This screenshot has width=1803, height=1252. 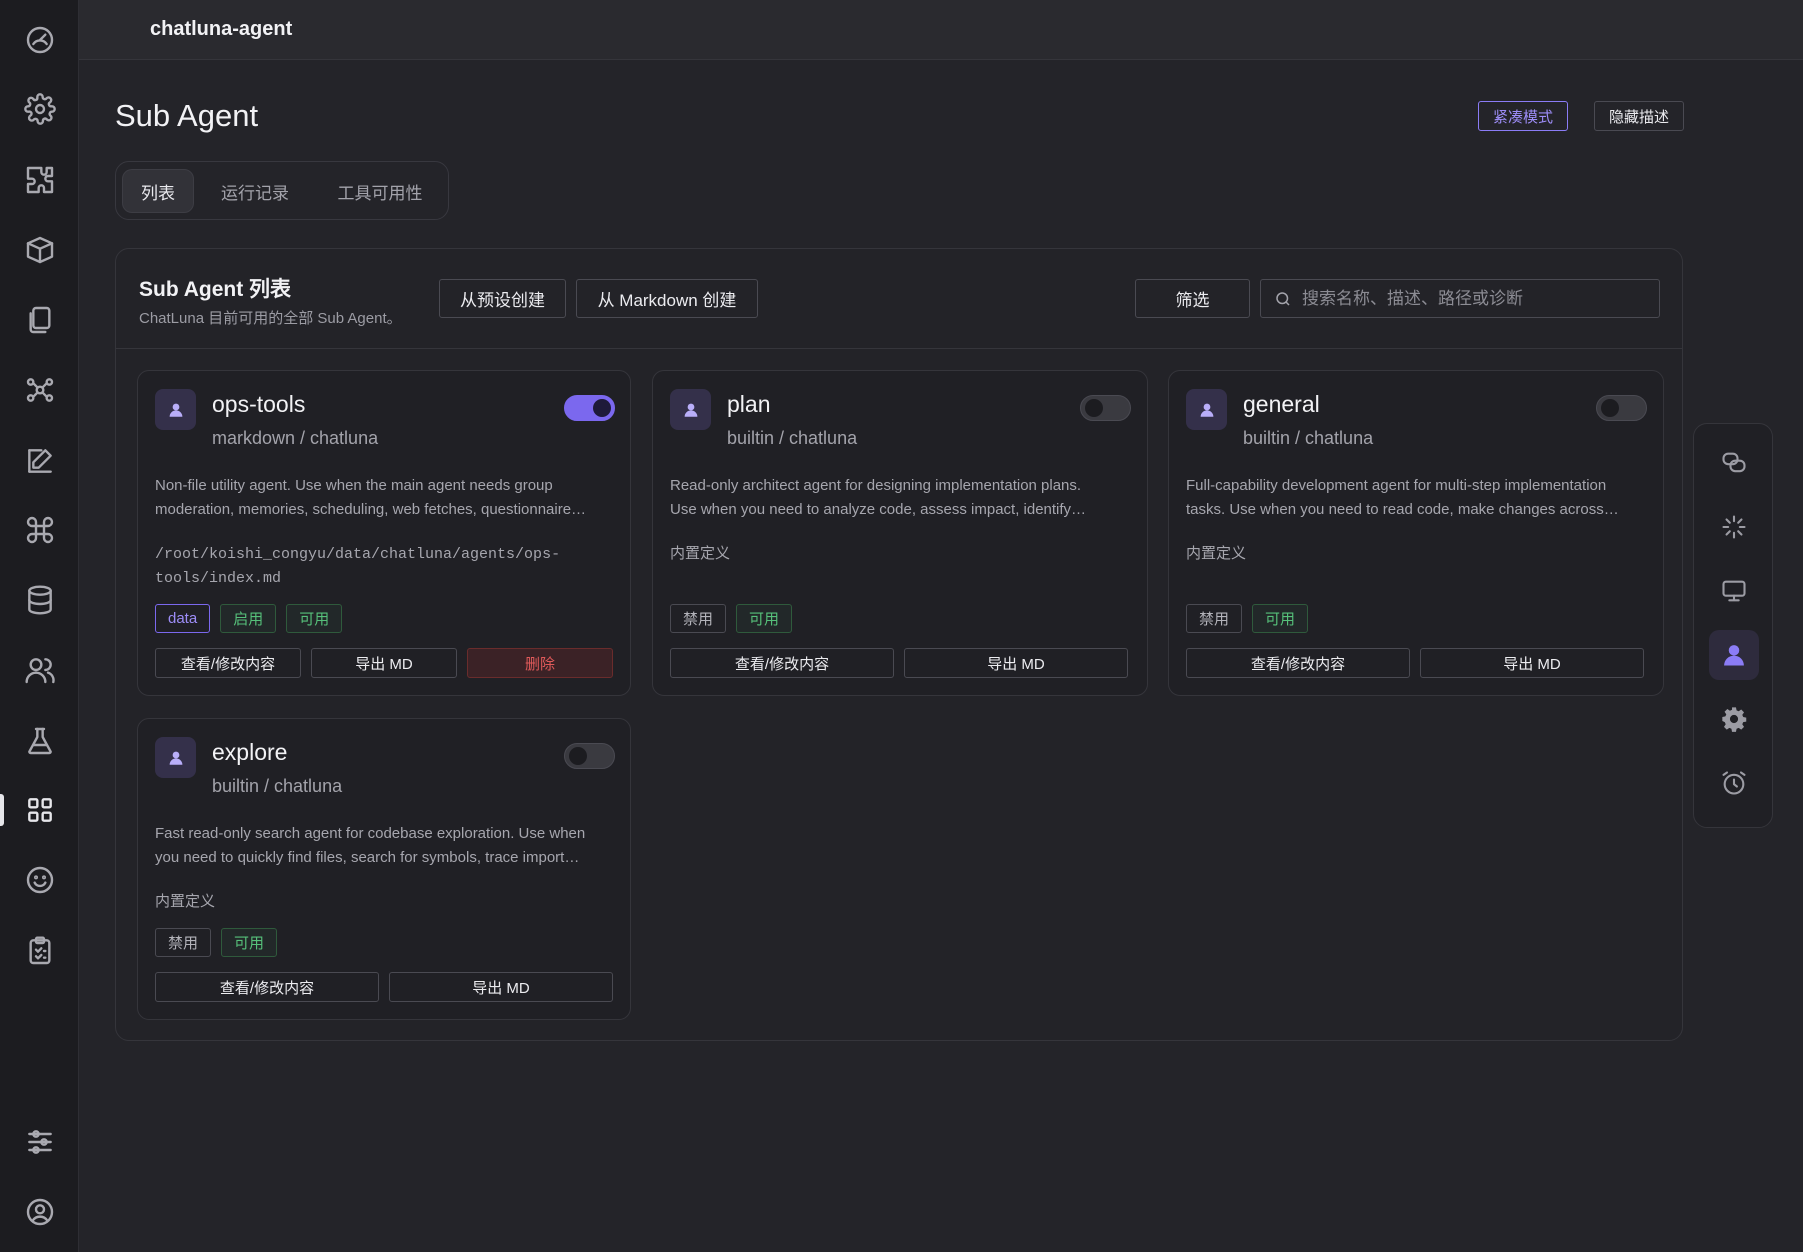 What do you see at coordinates (39, 880) in the screenshot?
I see `emoji-icon` at bounding box center [39, 880].